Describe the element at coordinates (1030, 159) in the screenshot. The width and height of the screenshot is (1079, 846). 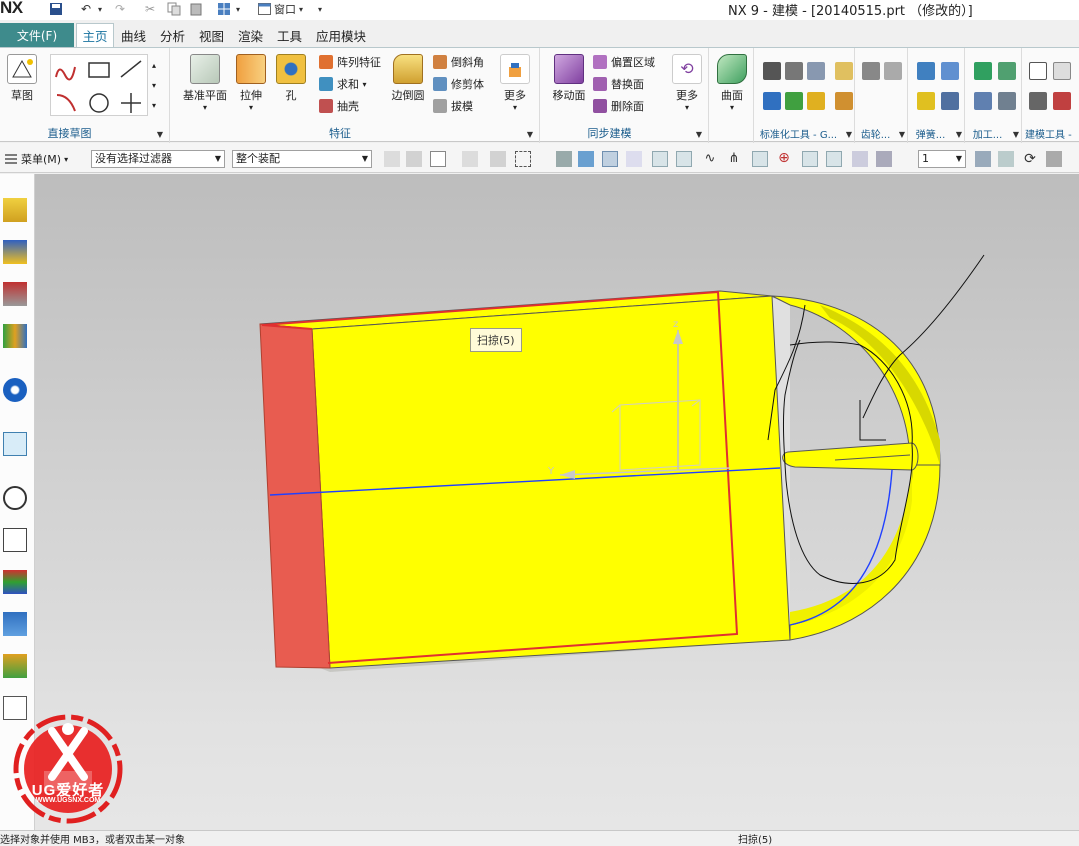
I see `rotate-icon: ⟳` at that location.